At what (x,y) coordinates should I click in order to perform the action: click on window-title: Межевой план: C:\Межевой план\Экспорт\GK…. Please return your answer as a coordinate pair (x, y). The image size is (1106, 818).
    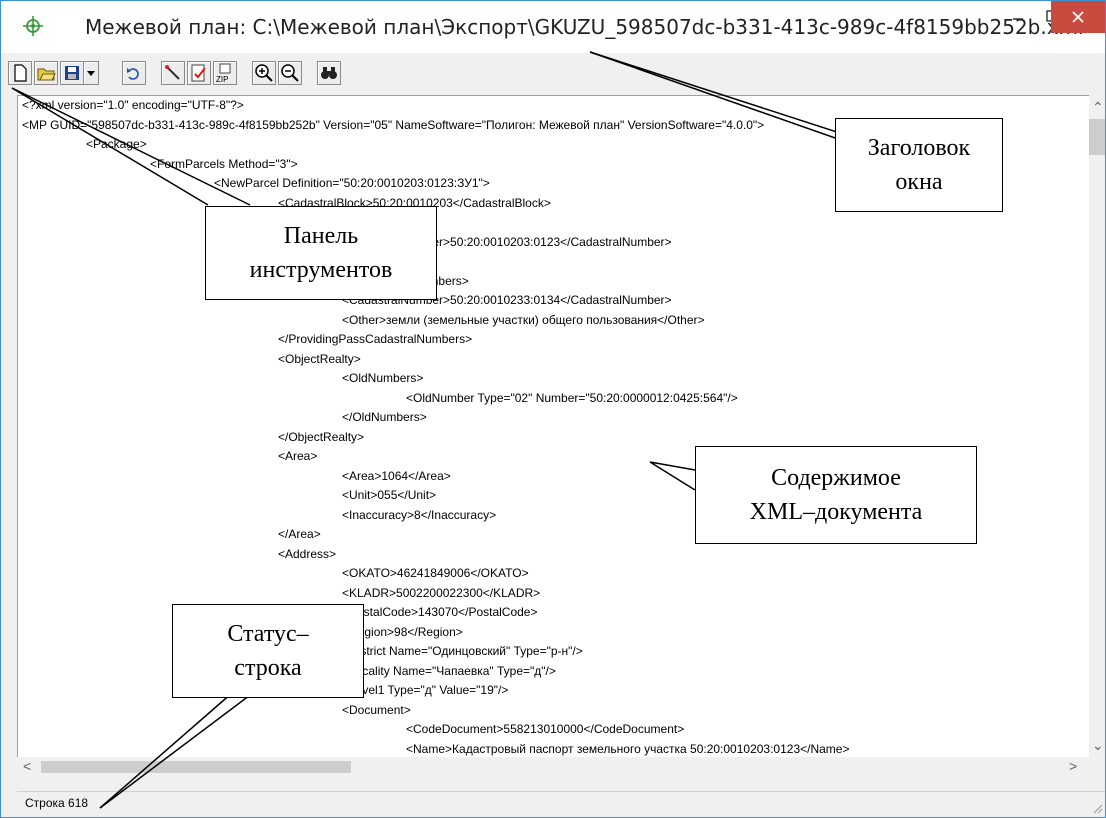
    Looking at the image, I should click on (584, 27).